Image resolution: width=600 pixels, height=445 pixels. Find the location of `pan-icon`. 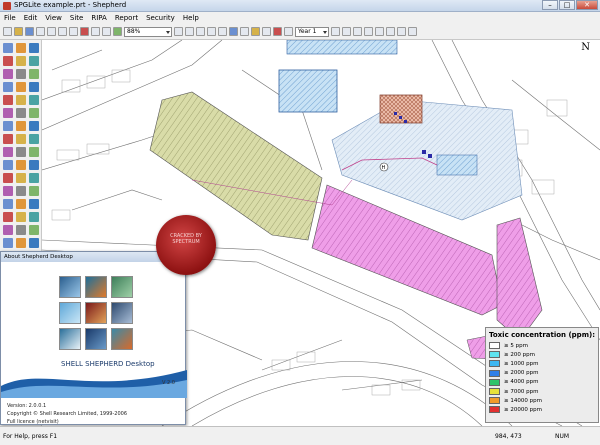

pan-icon is located at coordinates (211, 31).